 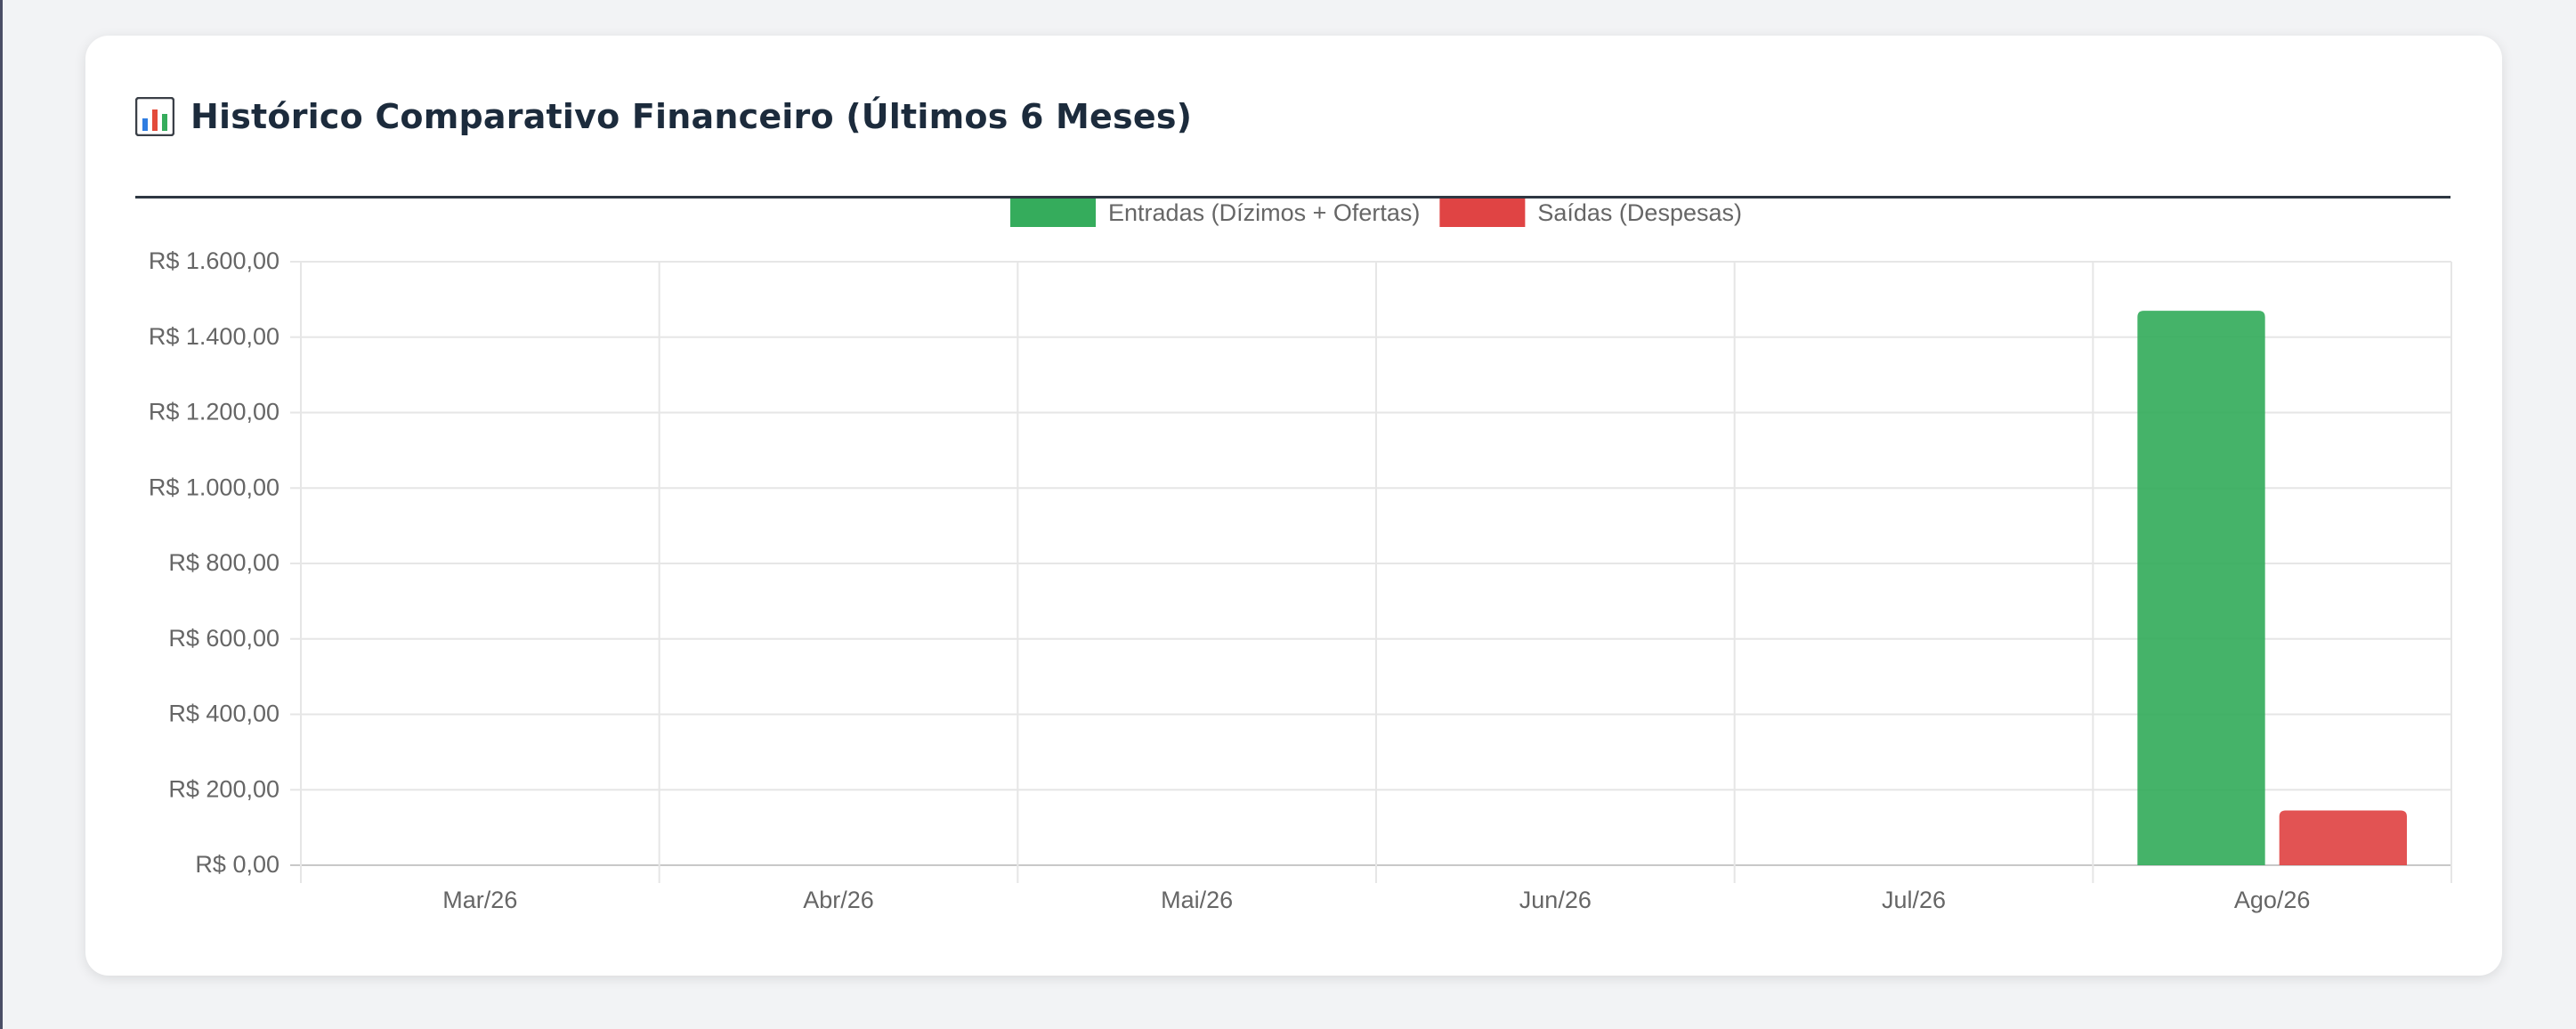 I want to click on y-tick-label: R$ 0,00, so click(x=237, y=864).